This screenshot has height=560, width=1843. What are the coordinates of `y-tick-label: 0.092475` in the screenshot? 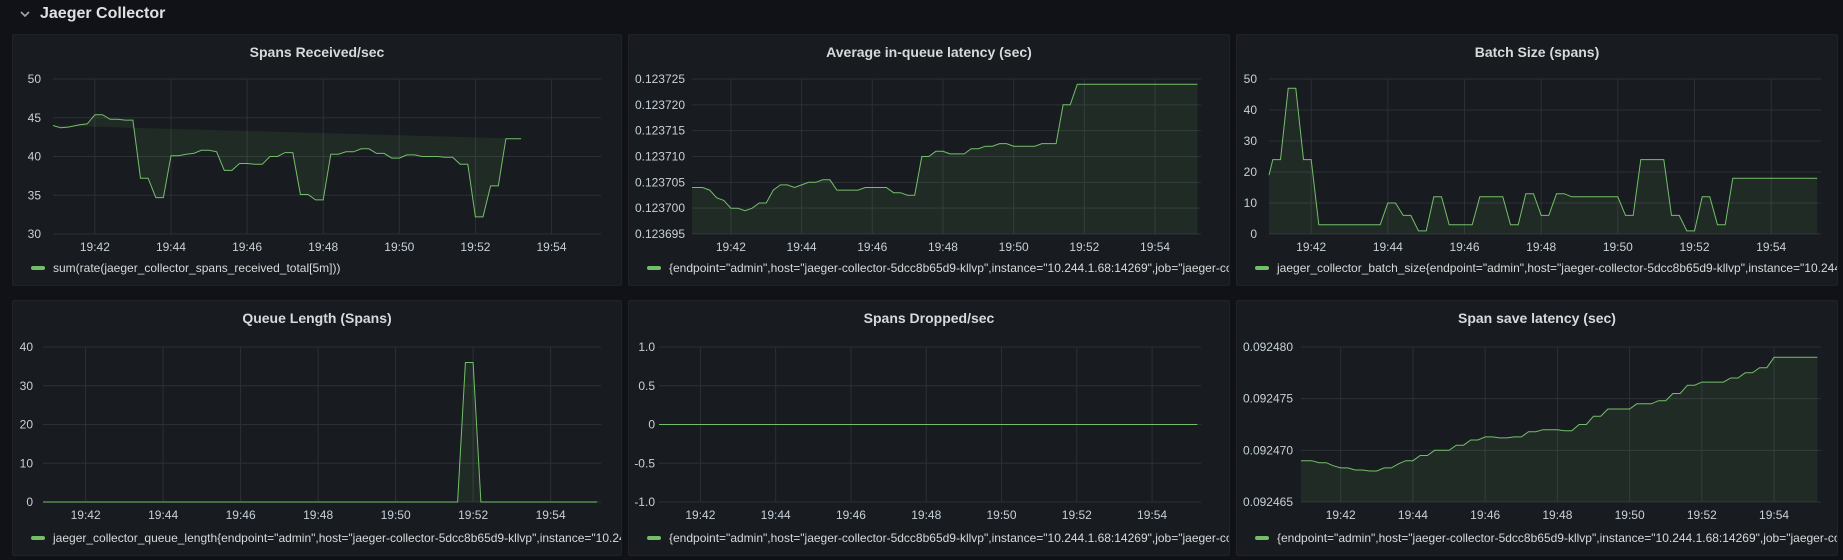 It's located at (1268, 399).